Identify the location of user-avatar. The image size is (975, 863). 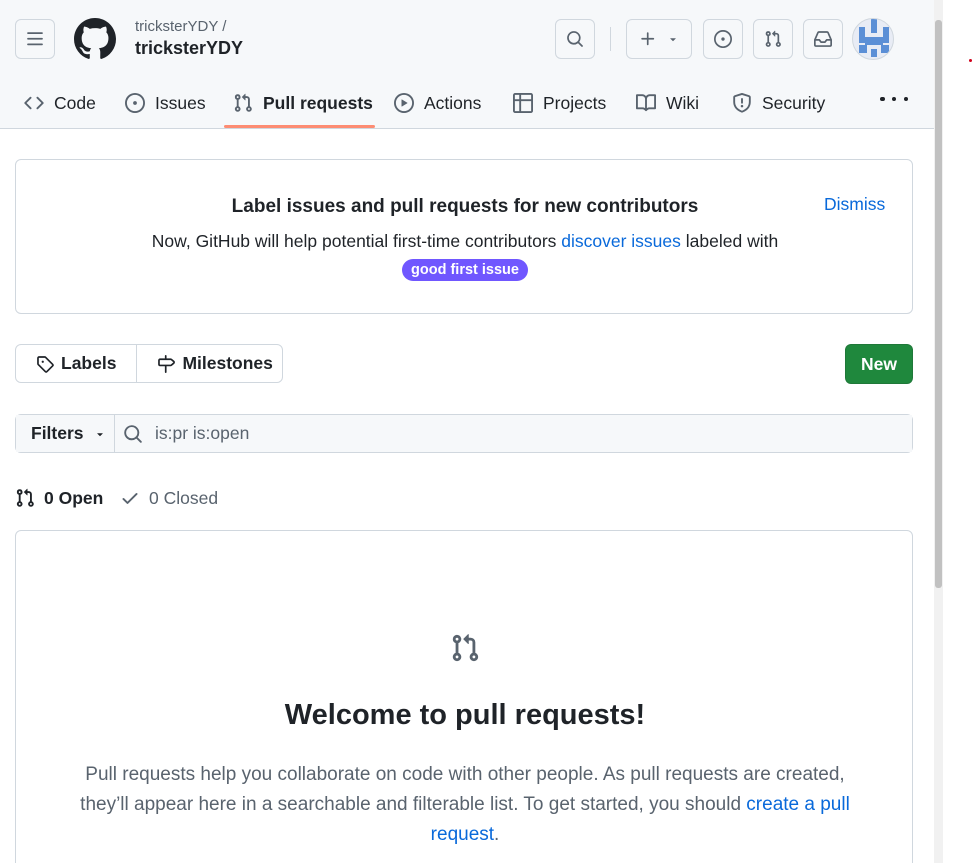
(873, 39).